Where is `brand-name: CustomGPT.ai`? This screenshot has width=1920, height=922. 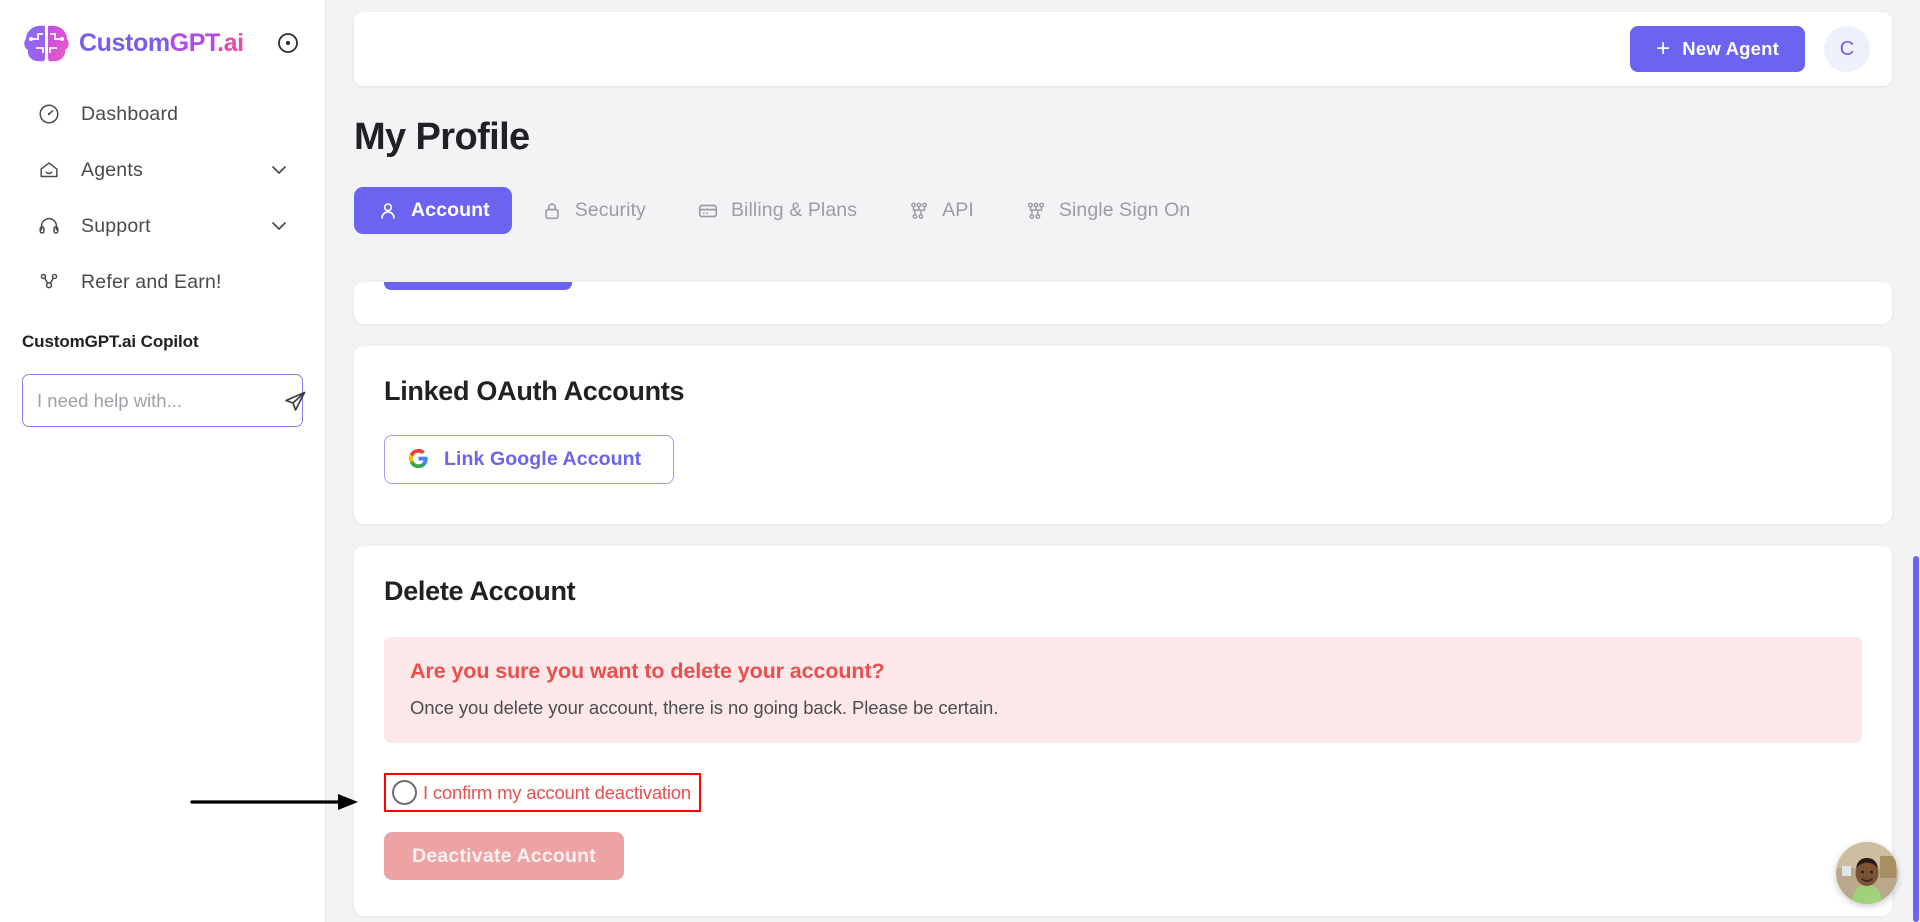
brand-name: CustomGPT.ai is located at coordinates (161, 43).